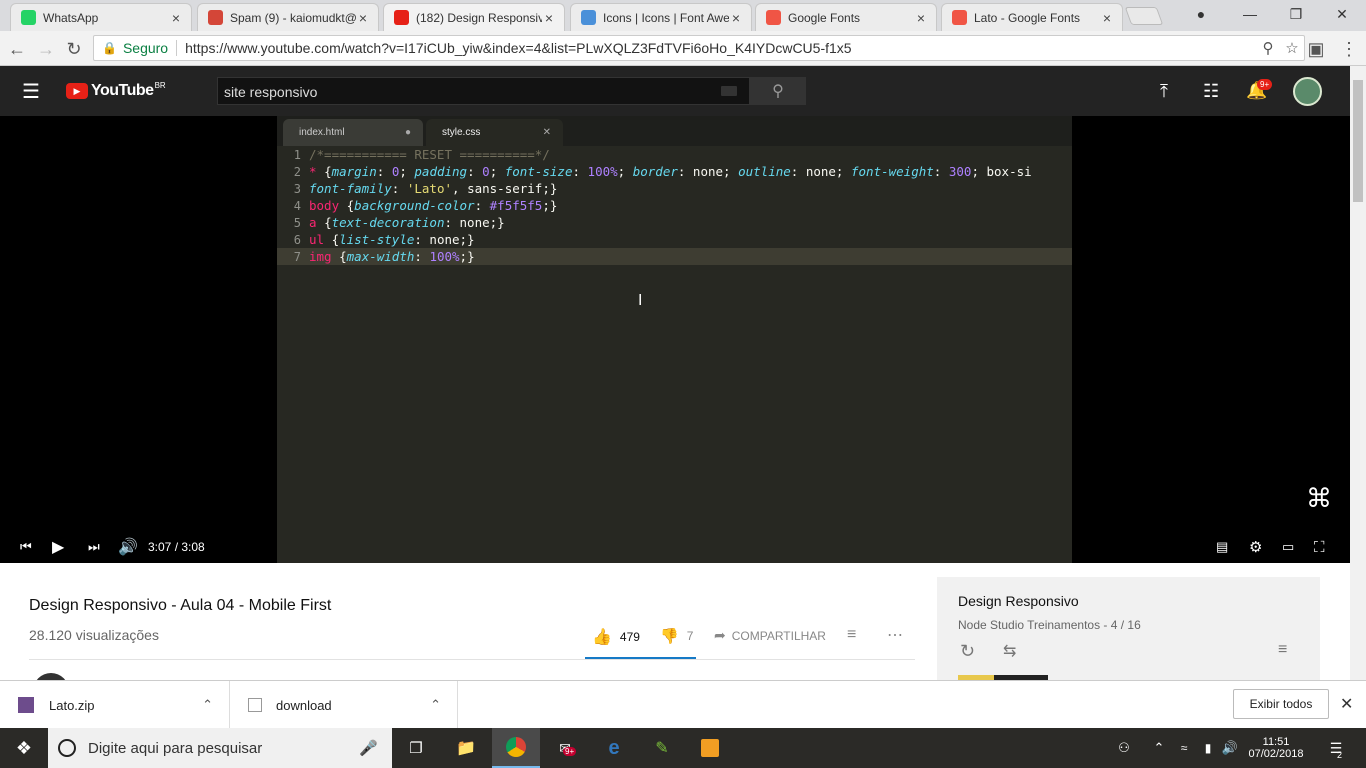 Image resolution: width=1366 pixels, height=768 pixels. I want to click on battery-icon: ▮, so click(1208, 748).